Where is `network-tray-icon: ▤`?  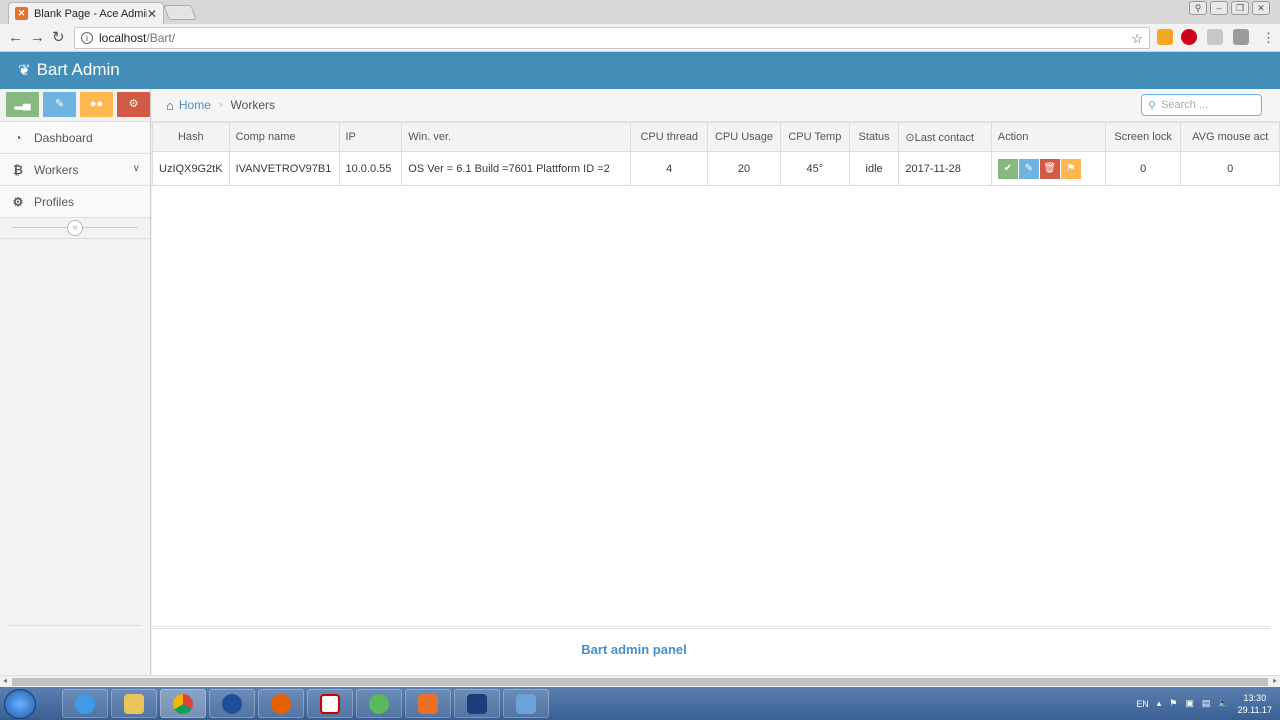 network-tray-icon: ▤ is located at coordinates (1206, 703).